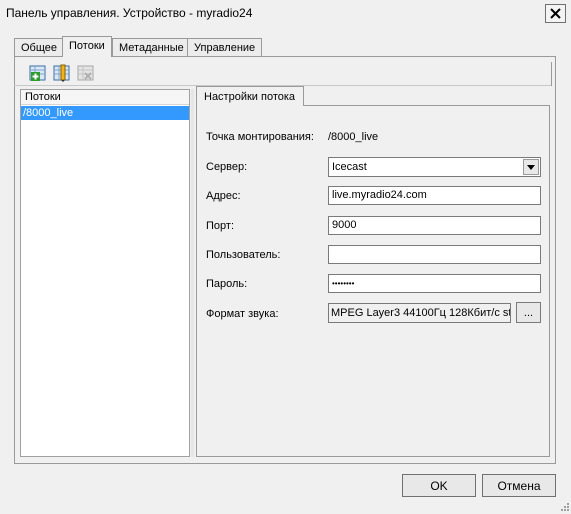 The image size is (571, 514). Describe the element at coordinates (87, 46) in the screenshot. I see `tab-streams: Потоки` at that location.